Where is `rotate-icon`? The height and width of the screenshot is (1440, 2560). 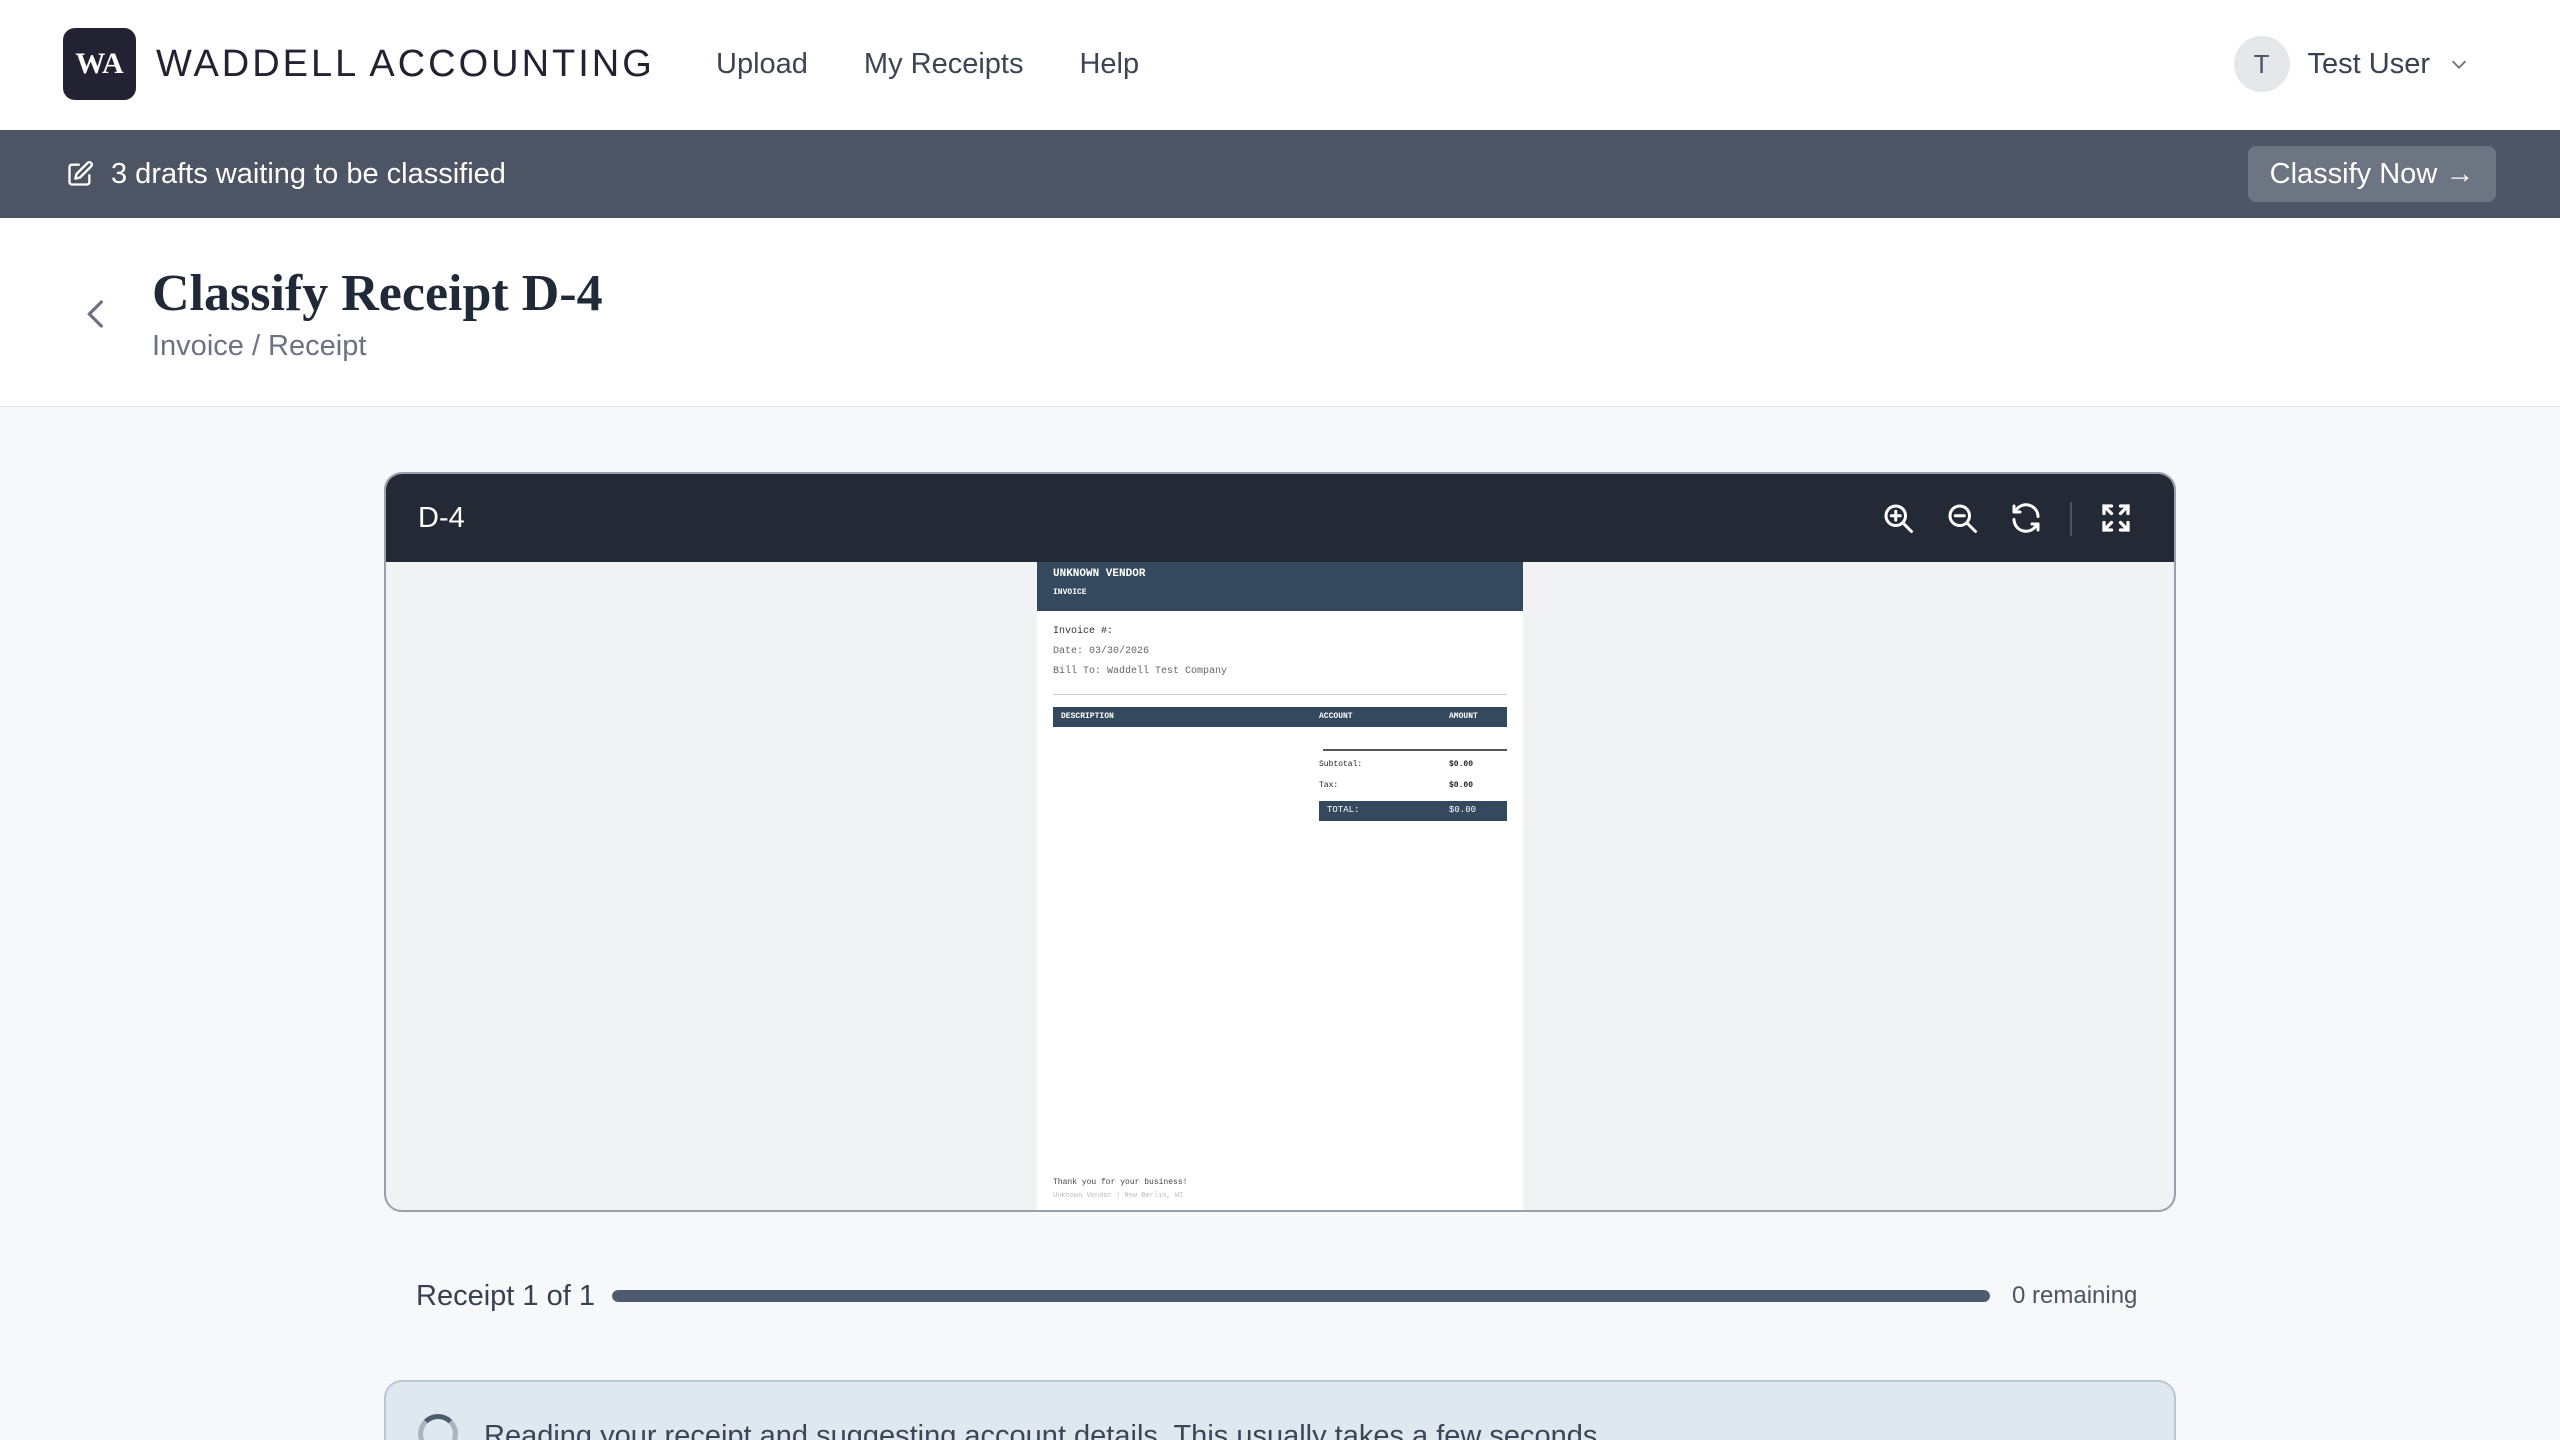
rotate-icon is located at coordinates (2026, 518).